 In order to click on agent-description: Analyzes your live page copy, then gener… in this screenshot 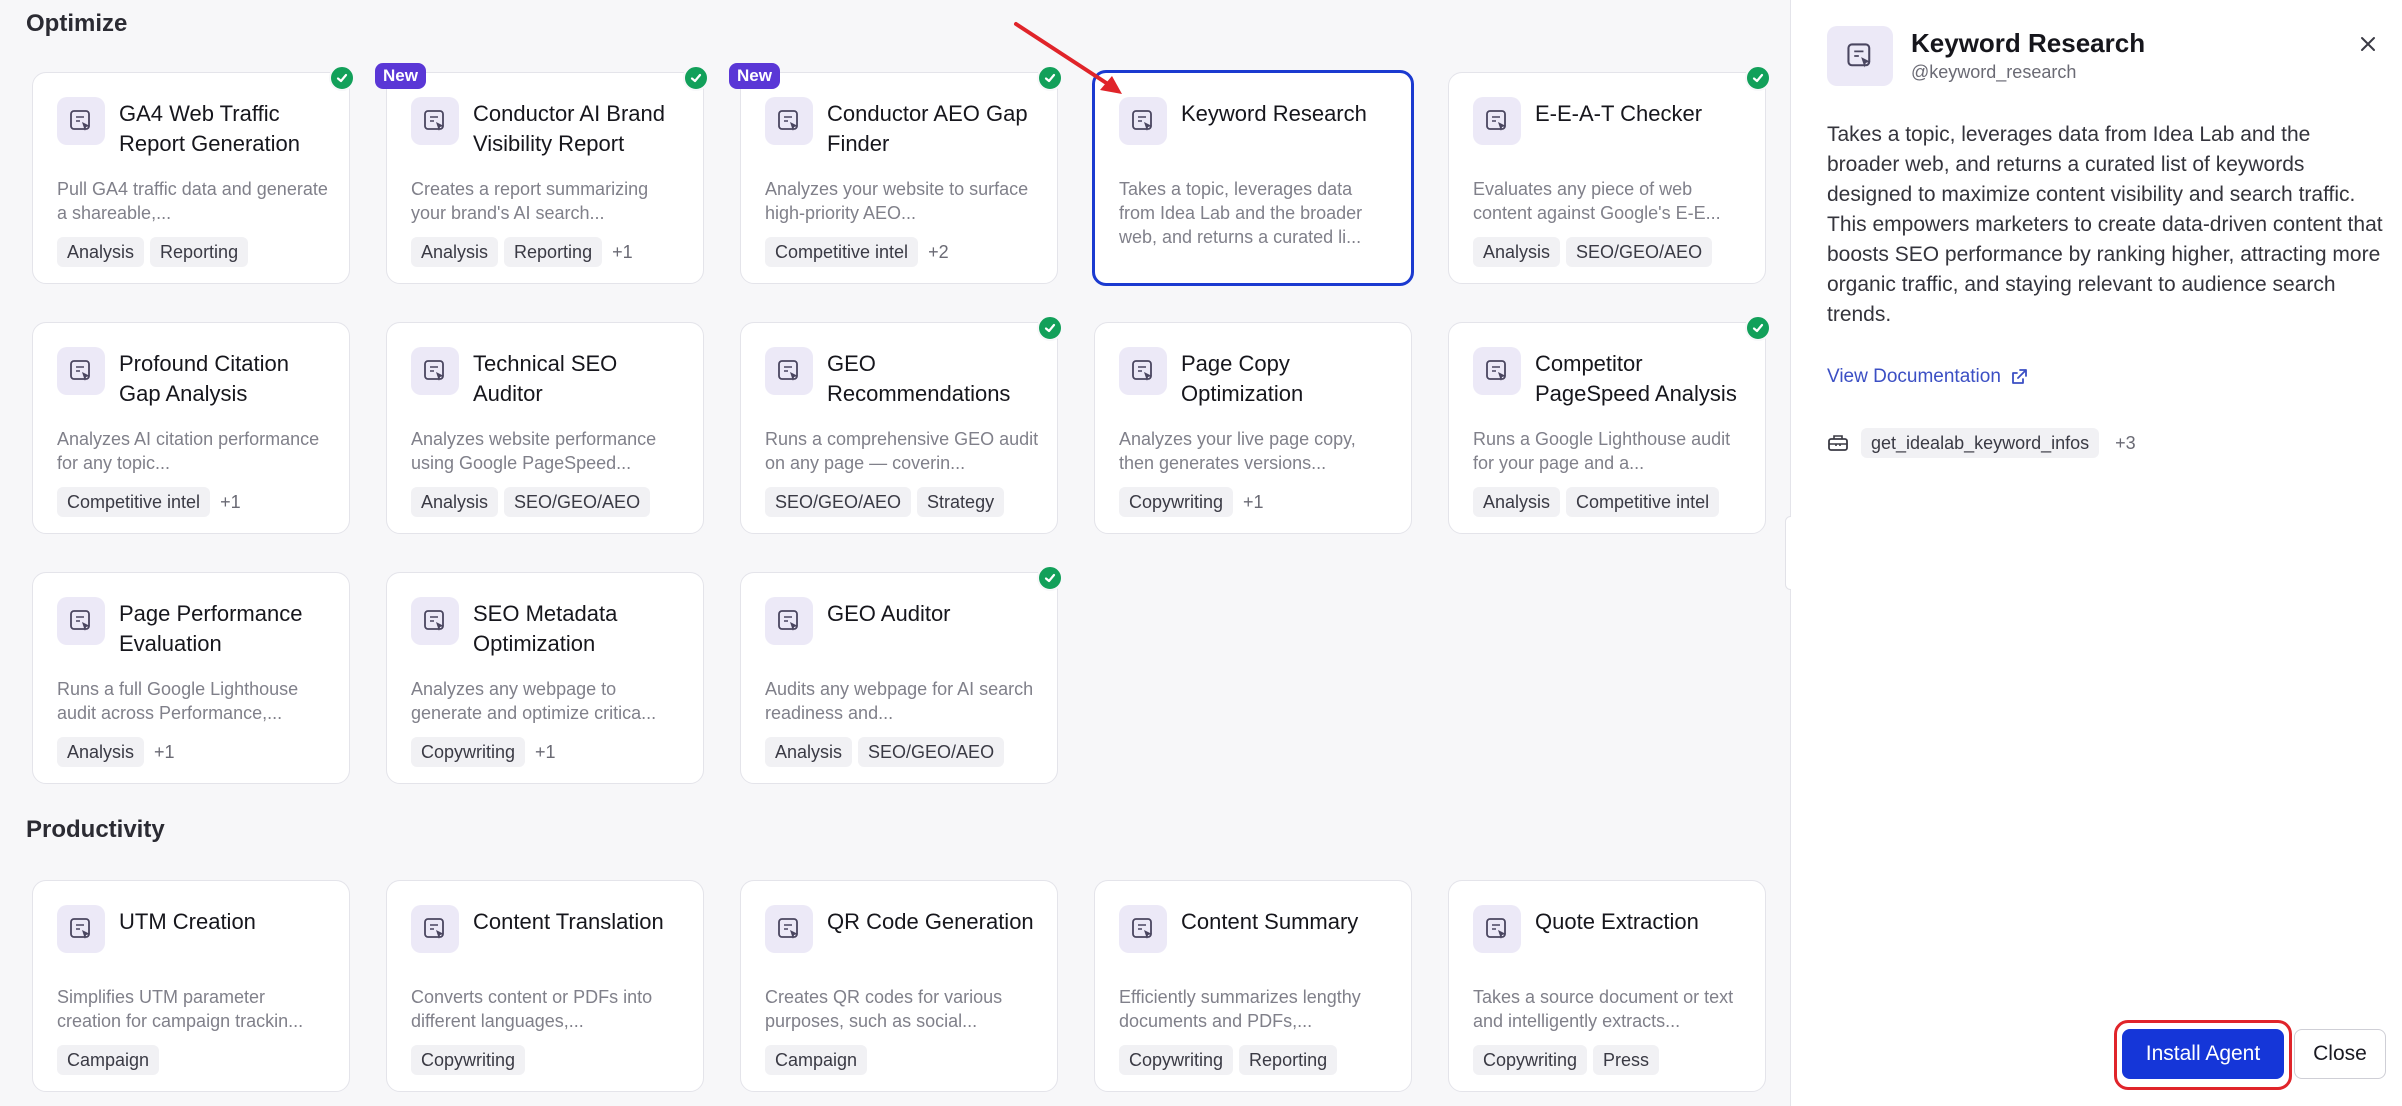, I will do `click(1237, 451)`.